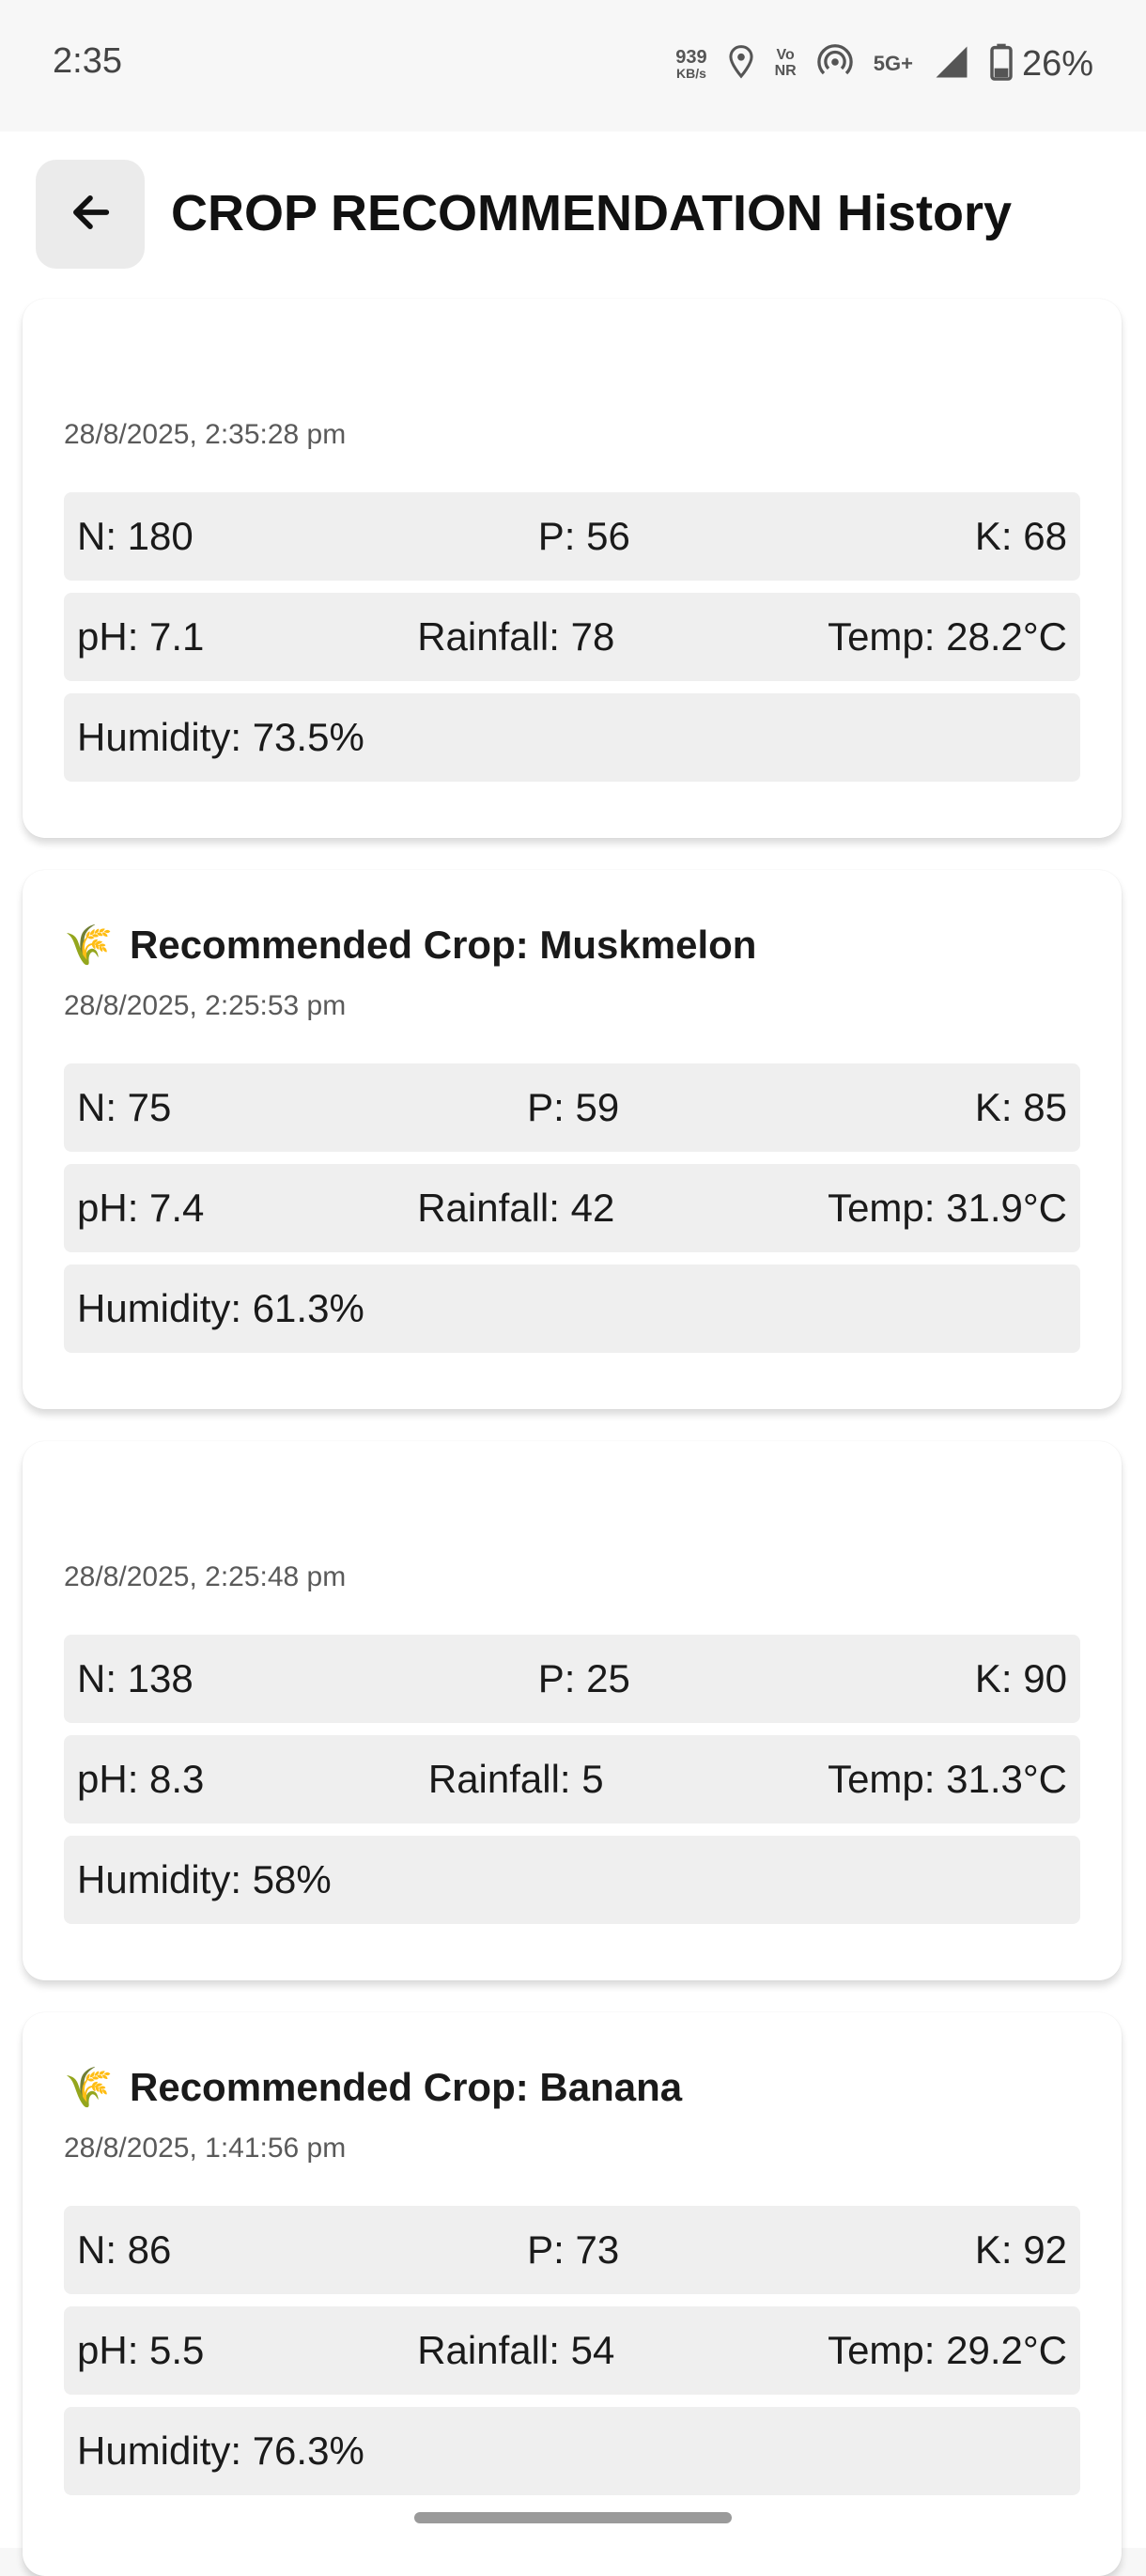  Describe the element at coordinates (87, 61) in the screenshot. I see `status-time: 2:35` at that location.